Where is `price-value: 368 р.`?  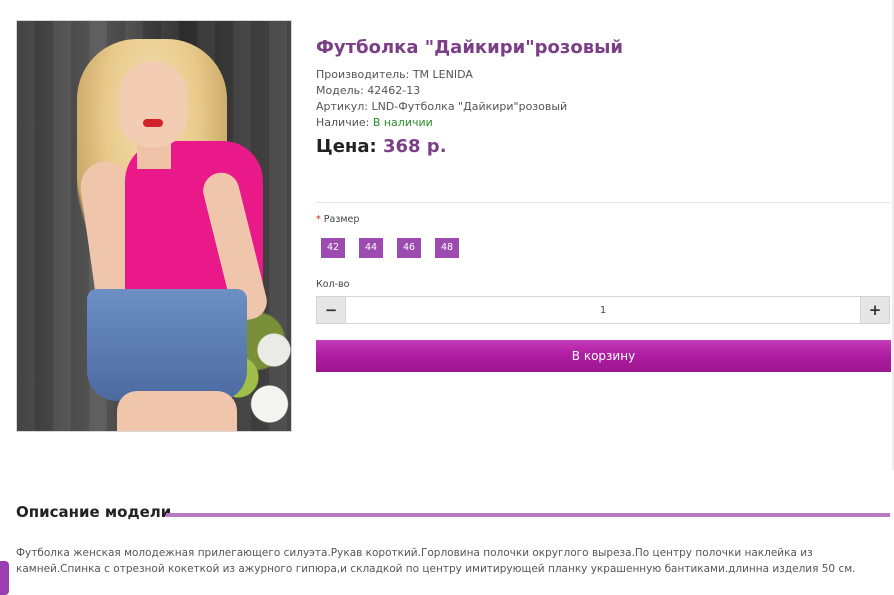 price-value: 368 р. is located at coordinates (414, 146).